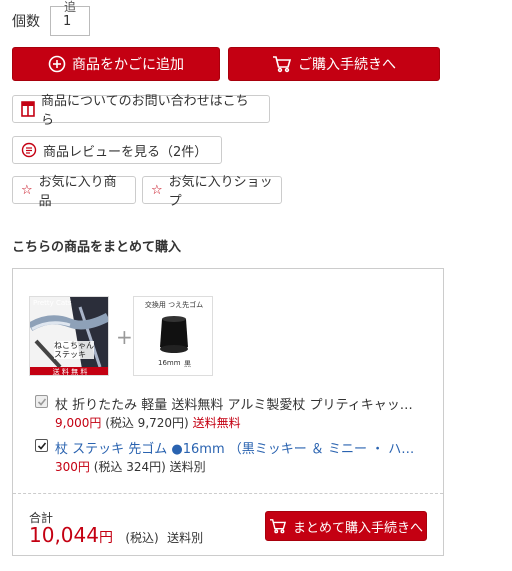 The image size is (512, 571). What do you see at coordinates (74, 350) in the screenshot?
I see `thumb-caption: ねこちゃん ステッキ` at bounding box center [74, 350].